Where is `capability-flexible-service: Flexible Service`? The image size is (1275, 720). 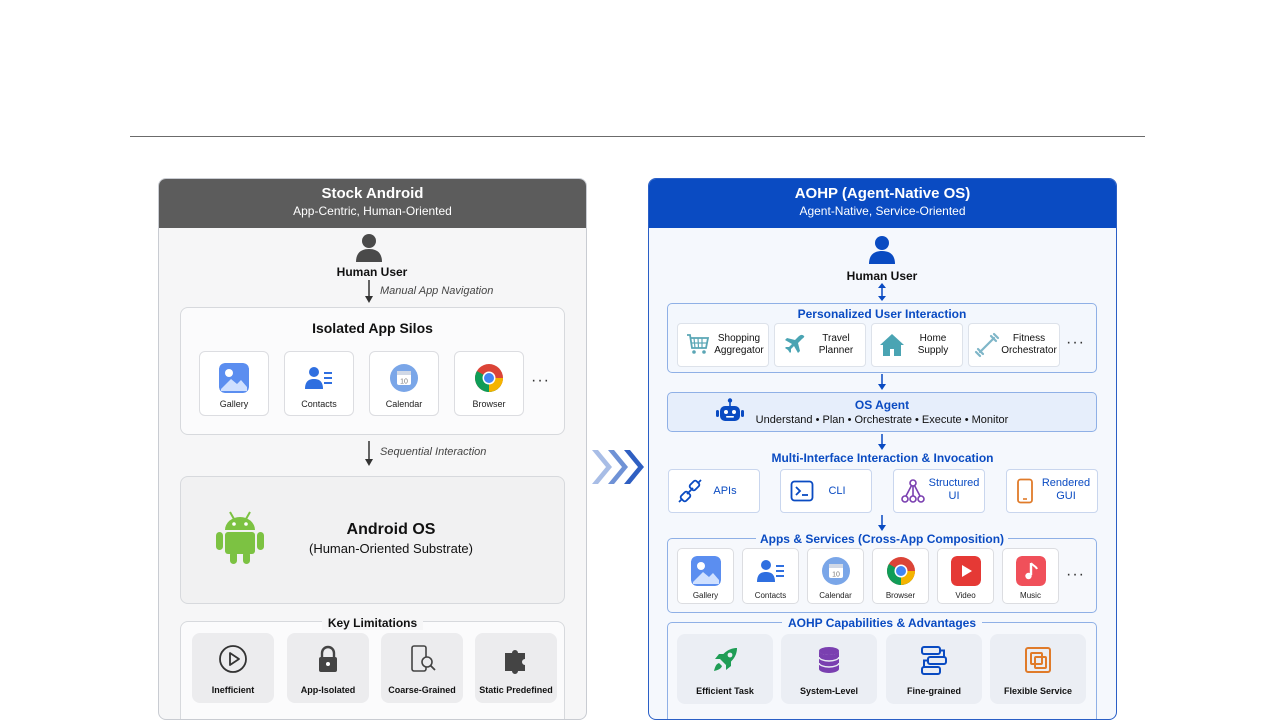
capability-flexible-service: Flexible Service is located at coordinates (1038, 669).